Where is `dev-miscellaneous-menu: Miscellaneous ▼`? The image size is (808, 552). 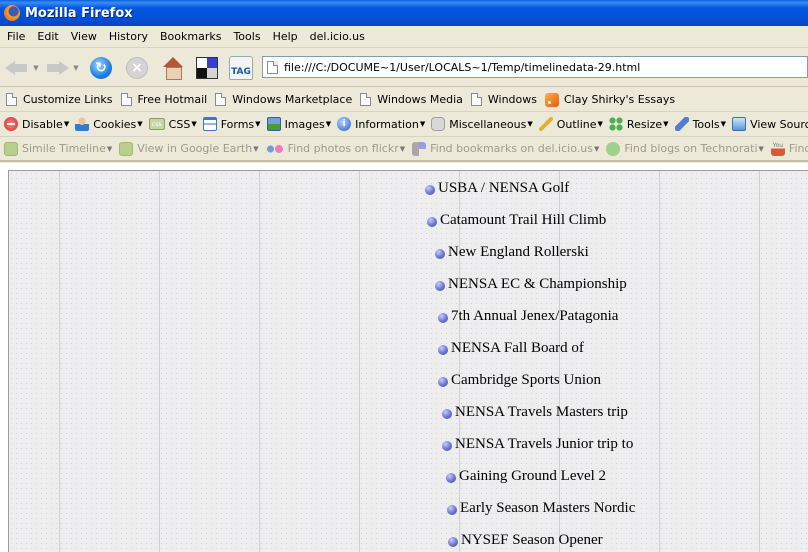
dev-miscellaneous-menu: Miscellaneous ▼ is located at coordinates (482, 124).